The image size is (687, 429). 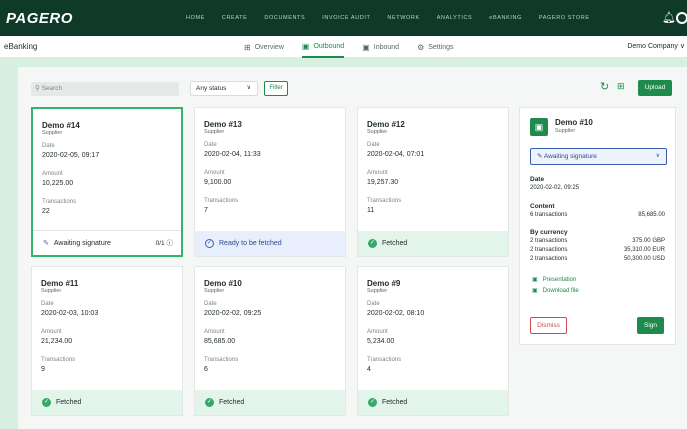 I want to click on info-icon: ⓘ, so click(x=170, y=243).